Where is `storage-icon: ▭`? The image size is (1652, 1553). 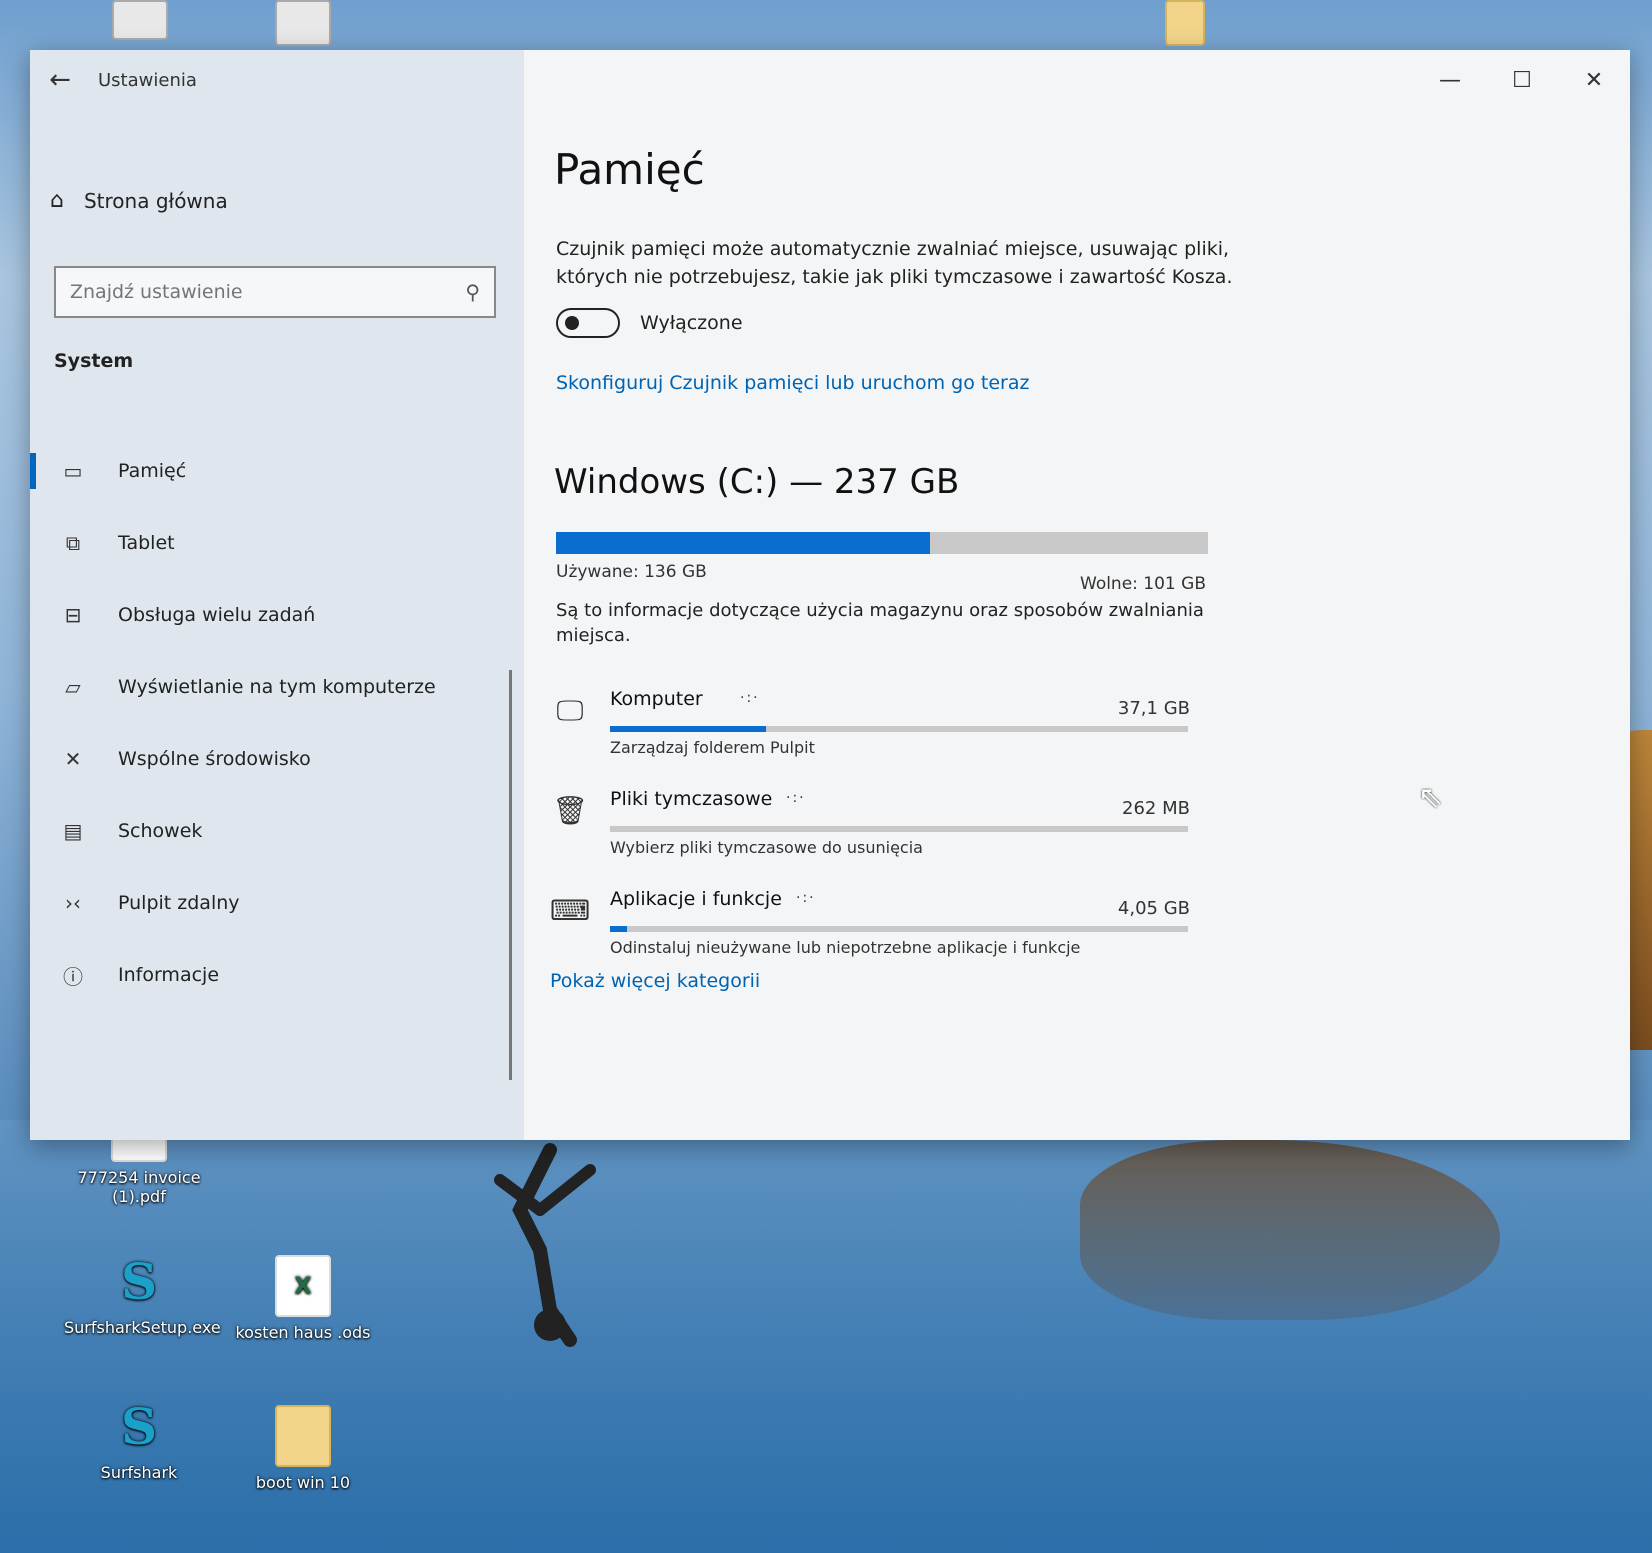
storage-icon: ▭ is located at coordinates (73, 471).